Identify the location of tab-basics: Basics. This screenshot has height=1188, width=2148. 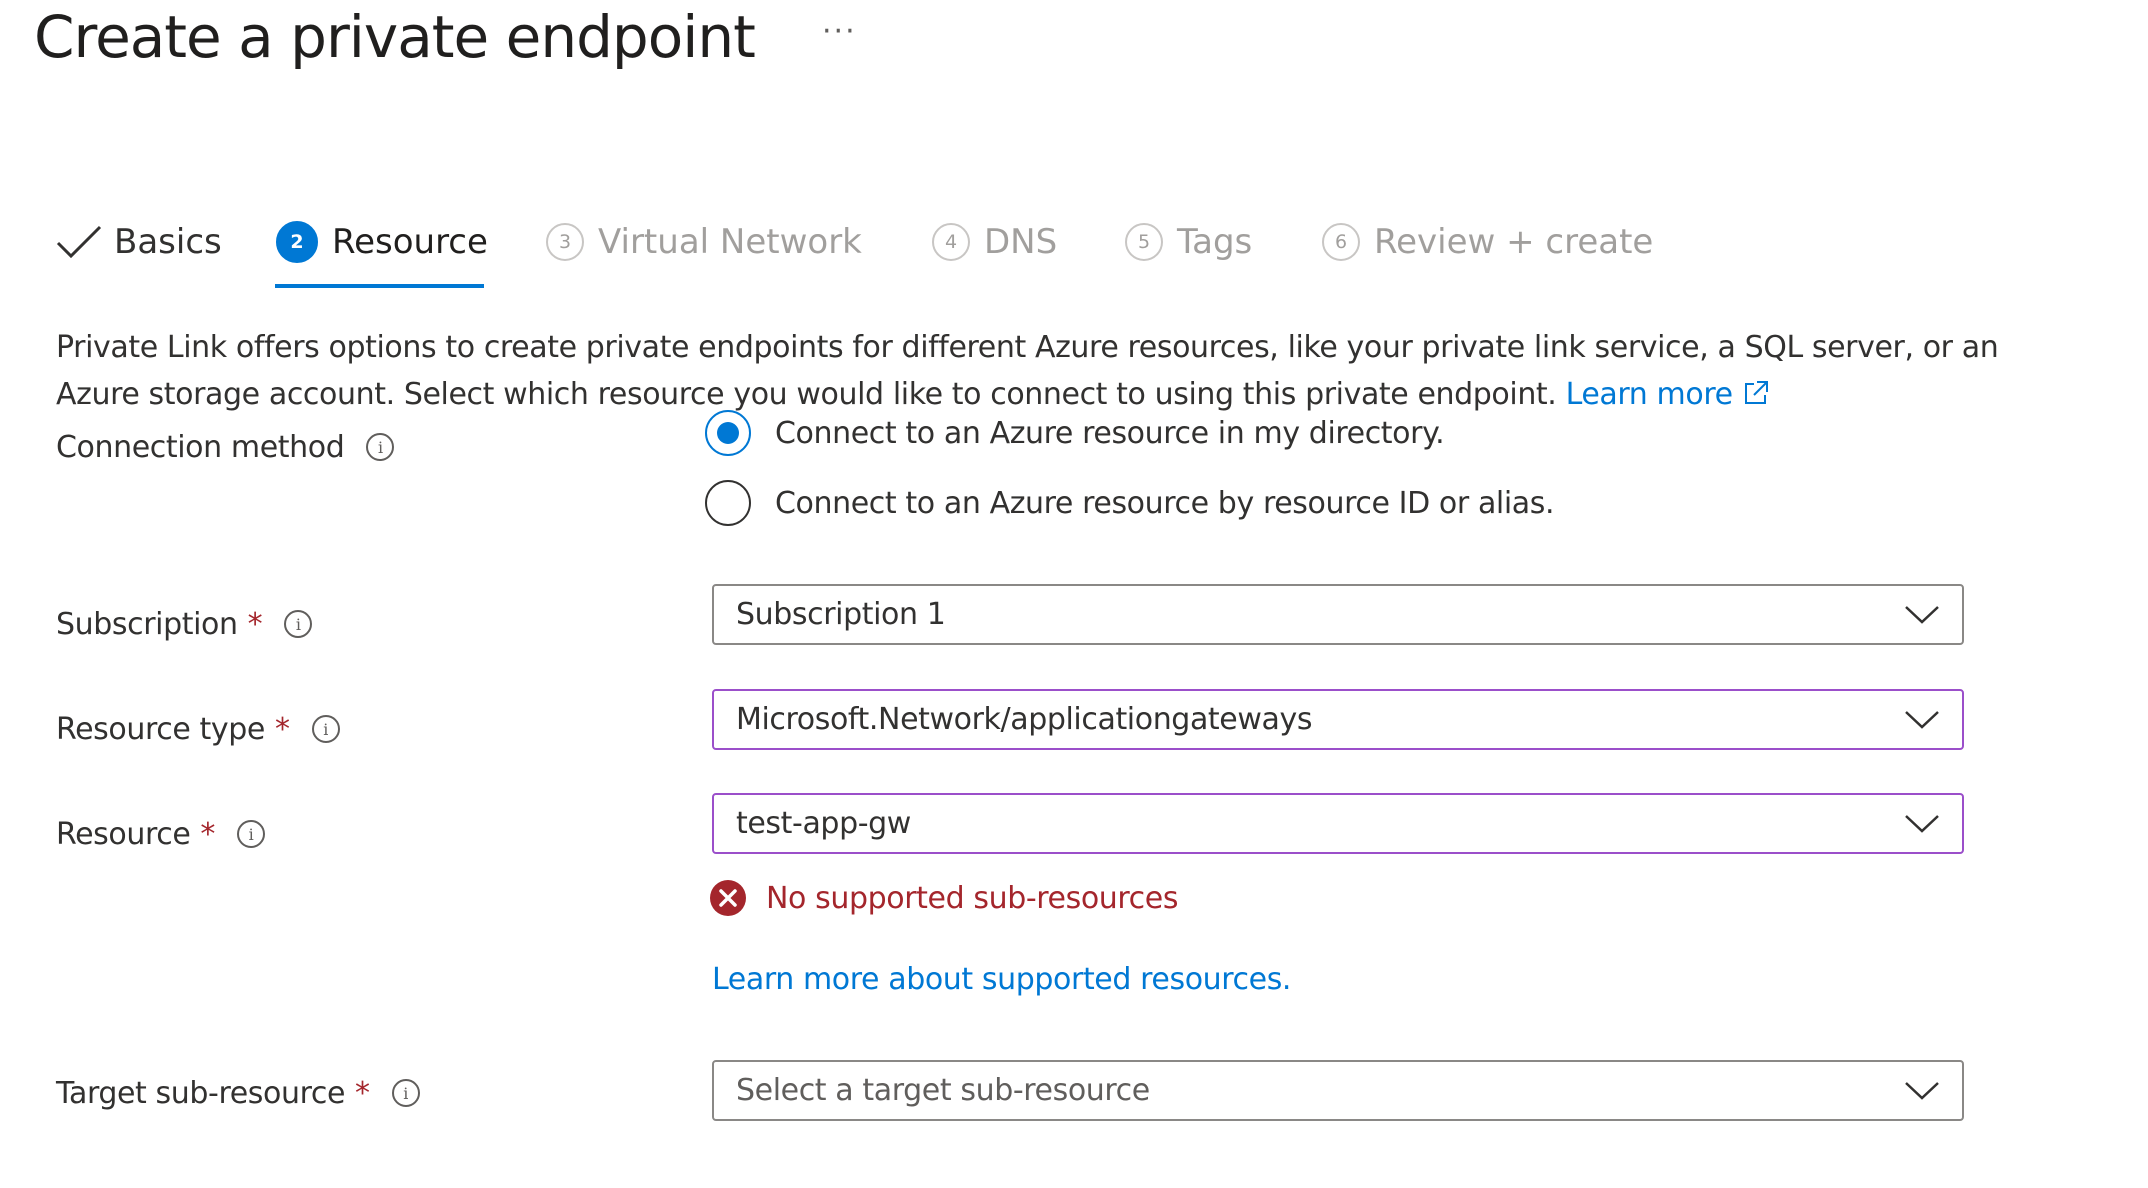
(139, 242).